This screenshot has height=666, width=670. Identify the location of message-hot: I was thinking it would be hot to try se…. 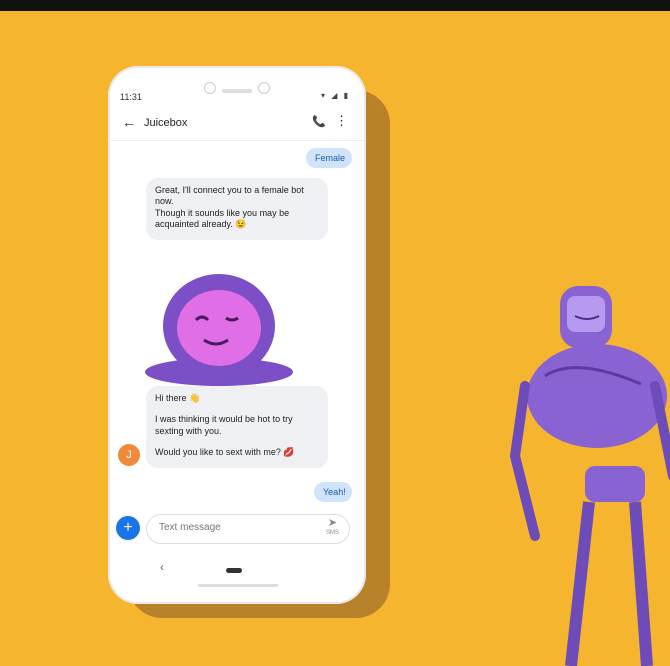
(224, 425).